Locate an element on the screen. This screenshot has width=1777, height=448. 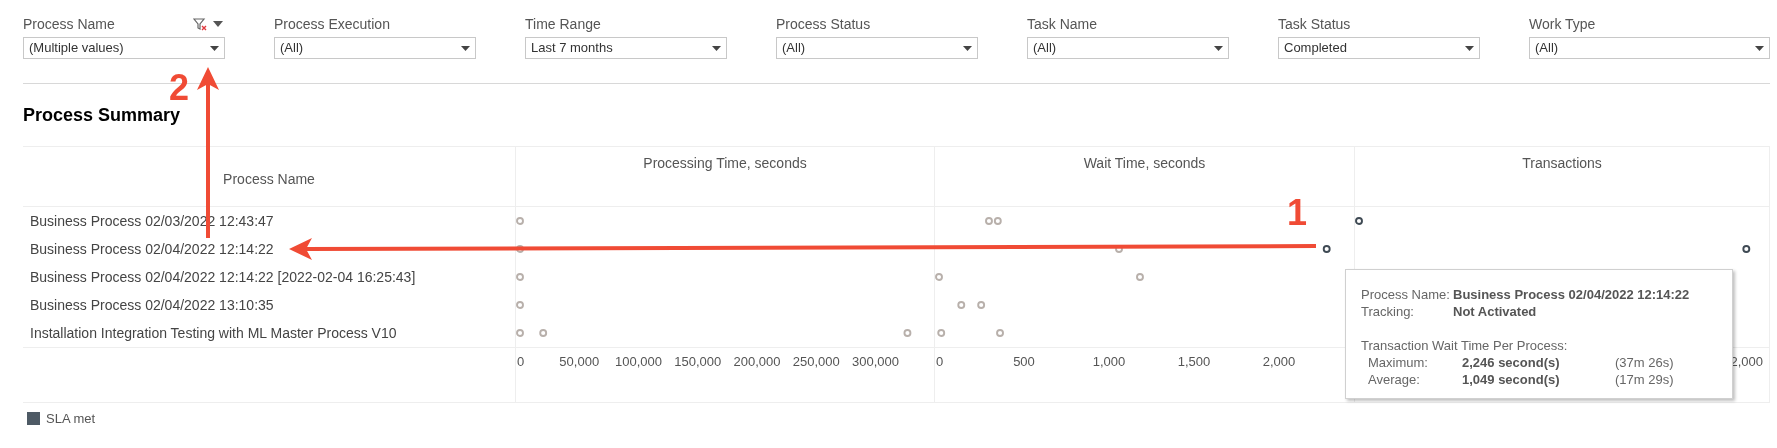
process-name: Business Process 02/04/2022 12:14:22 [2022-02-04 16:25:43] is located at coordinates (223, 277).